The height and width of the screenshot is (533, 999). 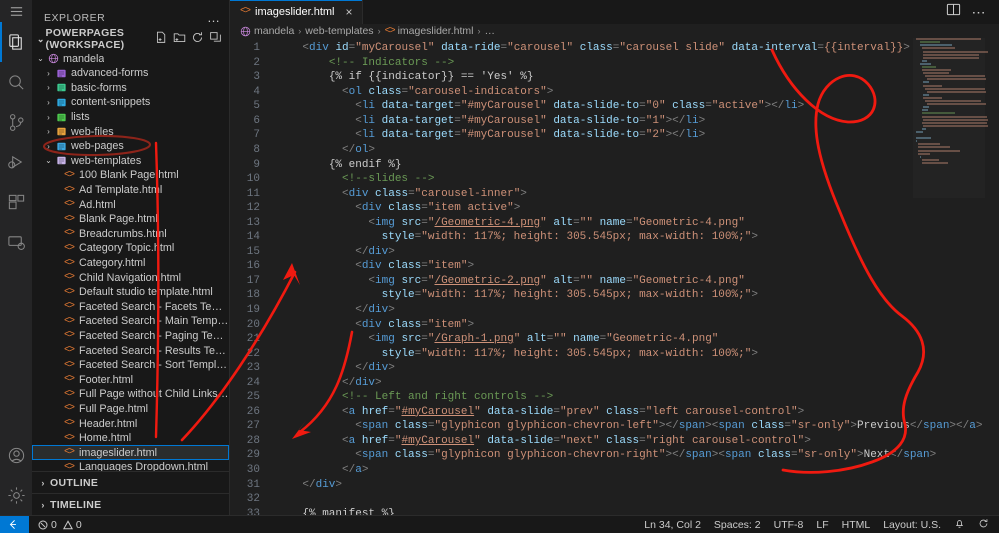 What do you see at coordinates (130, 88) in the screenshot?
I see `tree-folder-item: › basic-forms` at bounding box center [130, 88].